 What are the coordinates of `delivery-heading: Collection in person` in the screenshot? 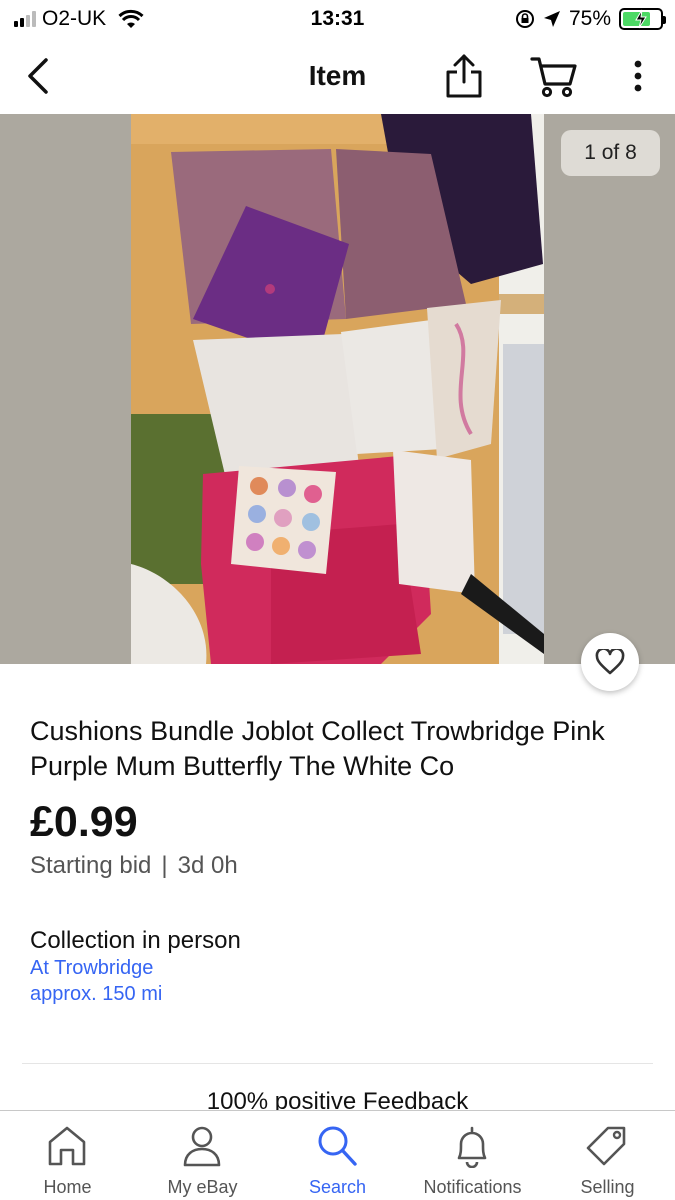 It's located at (135, 940).